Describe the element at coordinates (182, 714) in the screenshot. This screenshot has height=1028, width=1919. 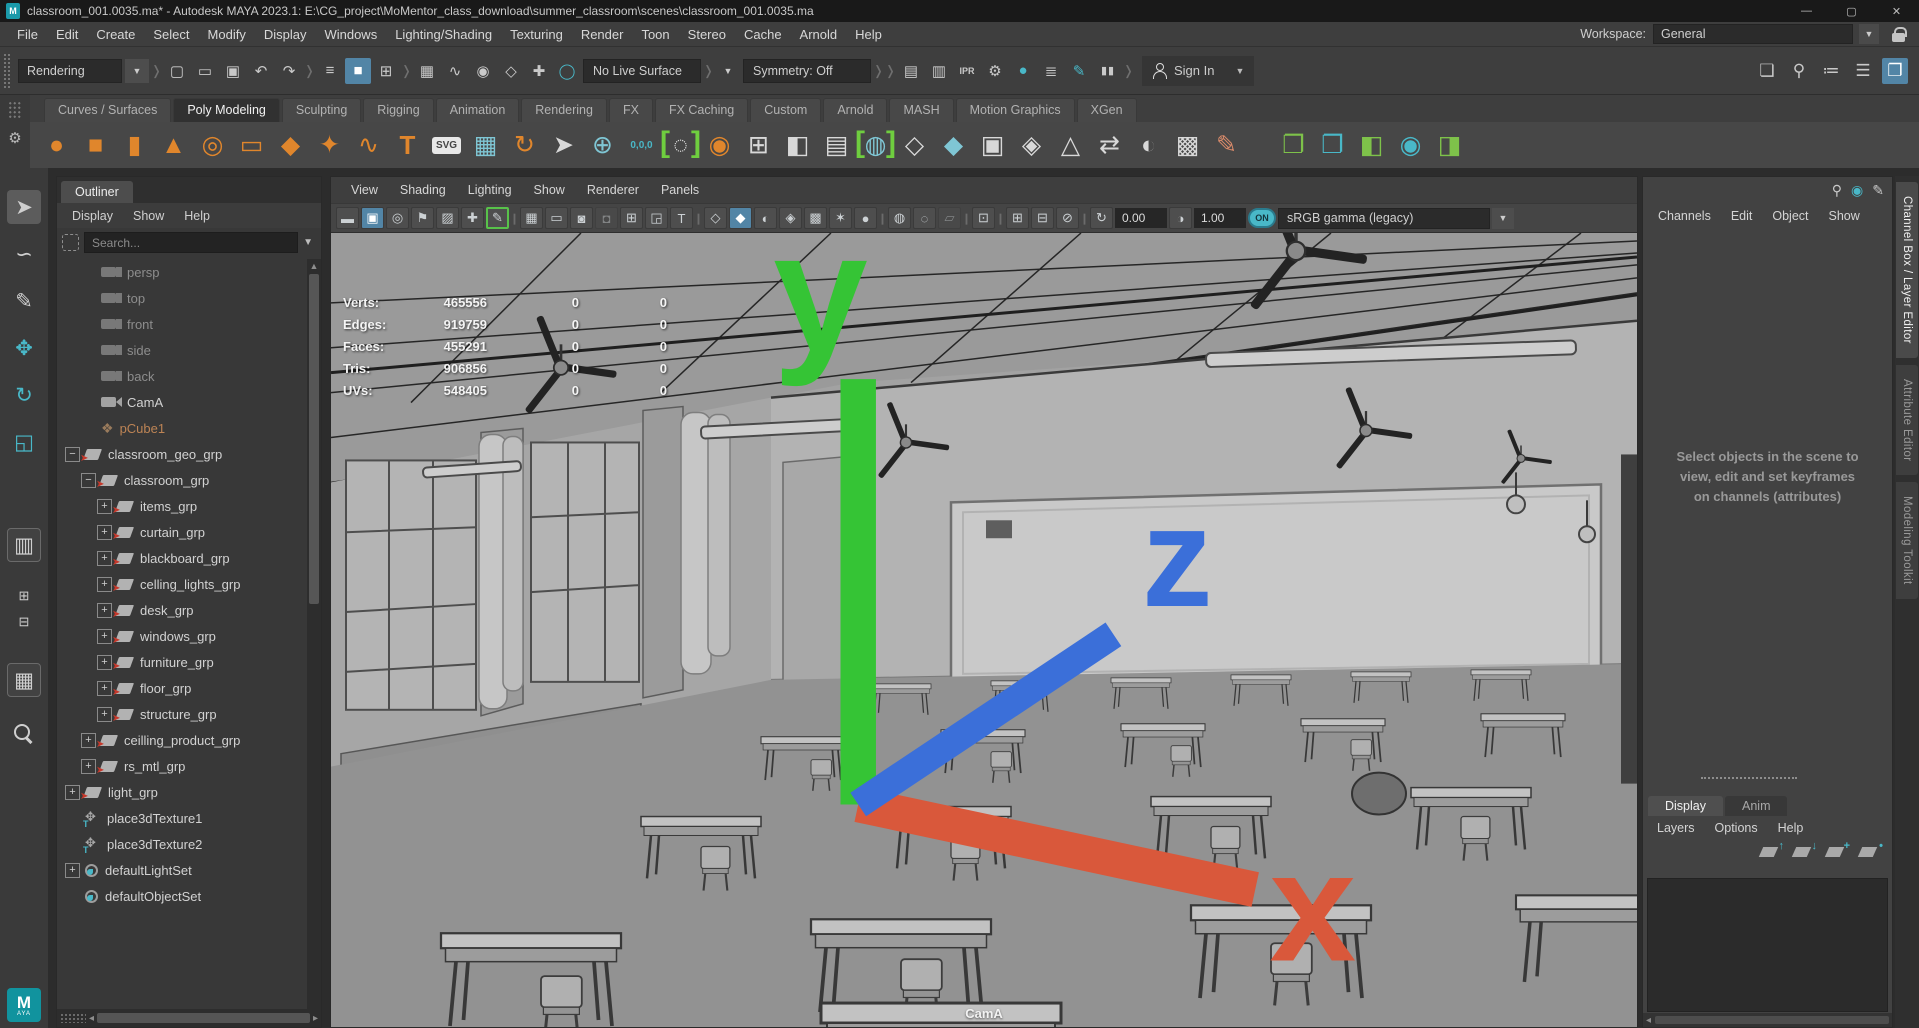
I see `outliner-item-structure-grp: + structure_grp` at that location.